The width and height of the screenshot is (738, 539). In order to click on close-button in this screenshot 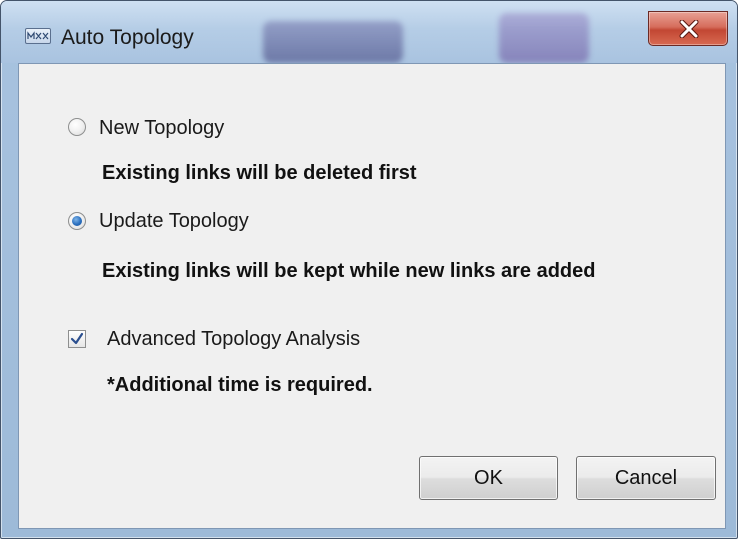, I will do `click(688, 28)`.